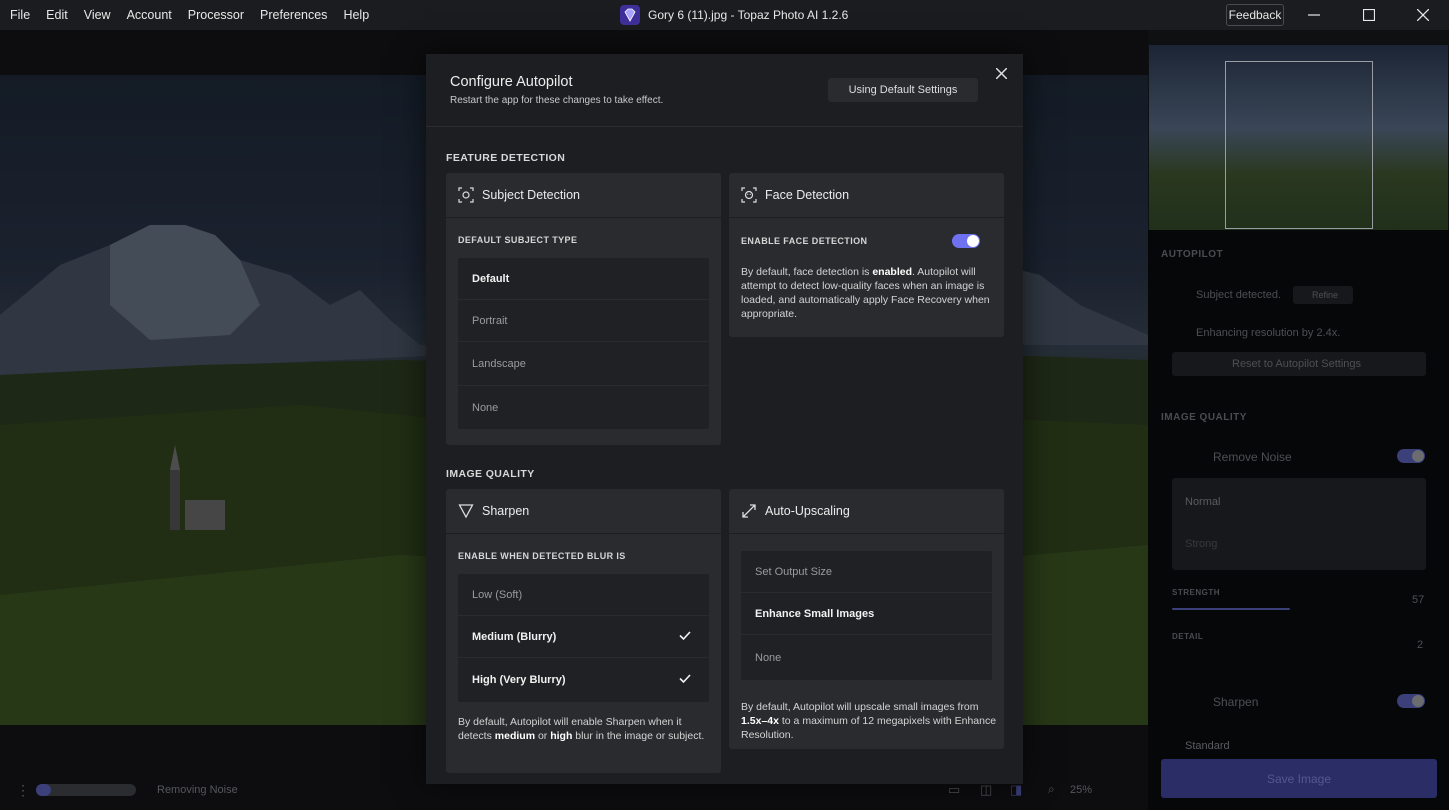 This screenshot has width=1449, height=810. I want to click on face-detection-title: Face Detection, so click(807, 195).